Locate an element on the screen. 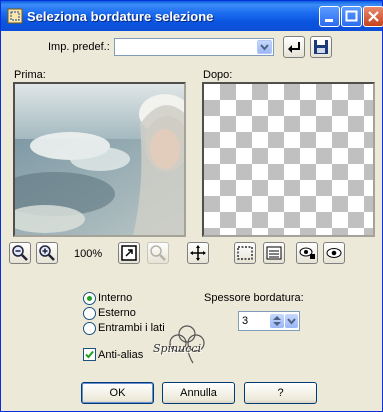 This screenshot has width=383, height=412. dashed-selection-icon is located at coordinates (245, 253).